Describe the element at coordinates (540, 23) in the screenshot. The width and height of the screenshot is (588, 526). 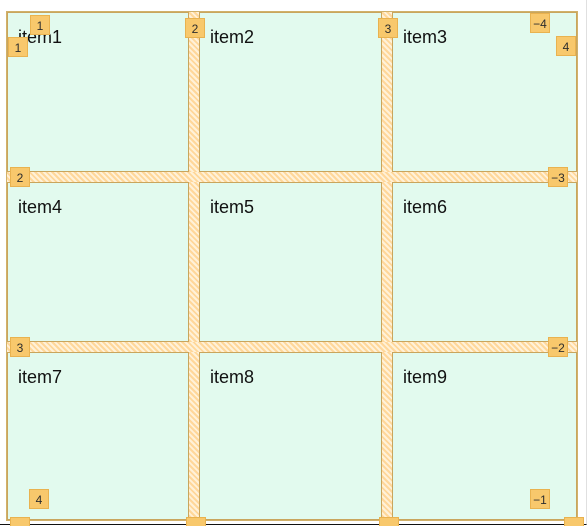
I see `column-line-number-badge: −4` at that location.